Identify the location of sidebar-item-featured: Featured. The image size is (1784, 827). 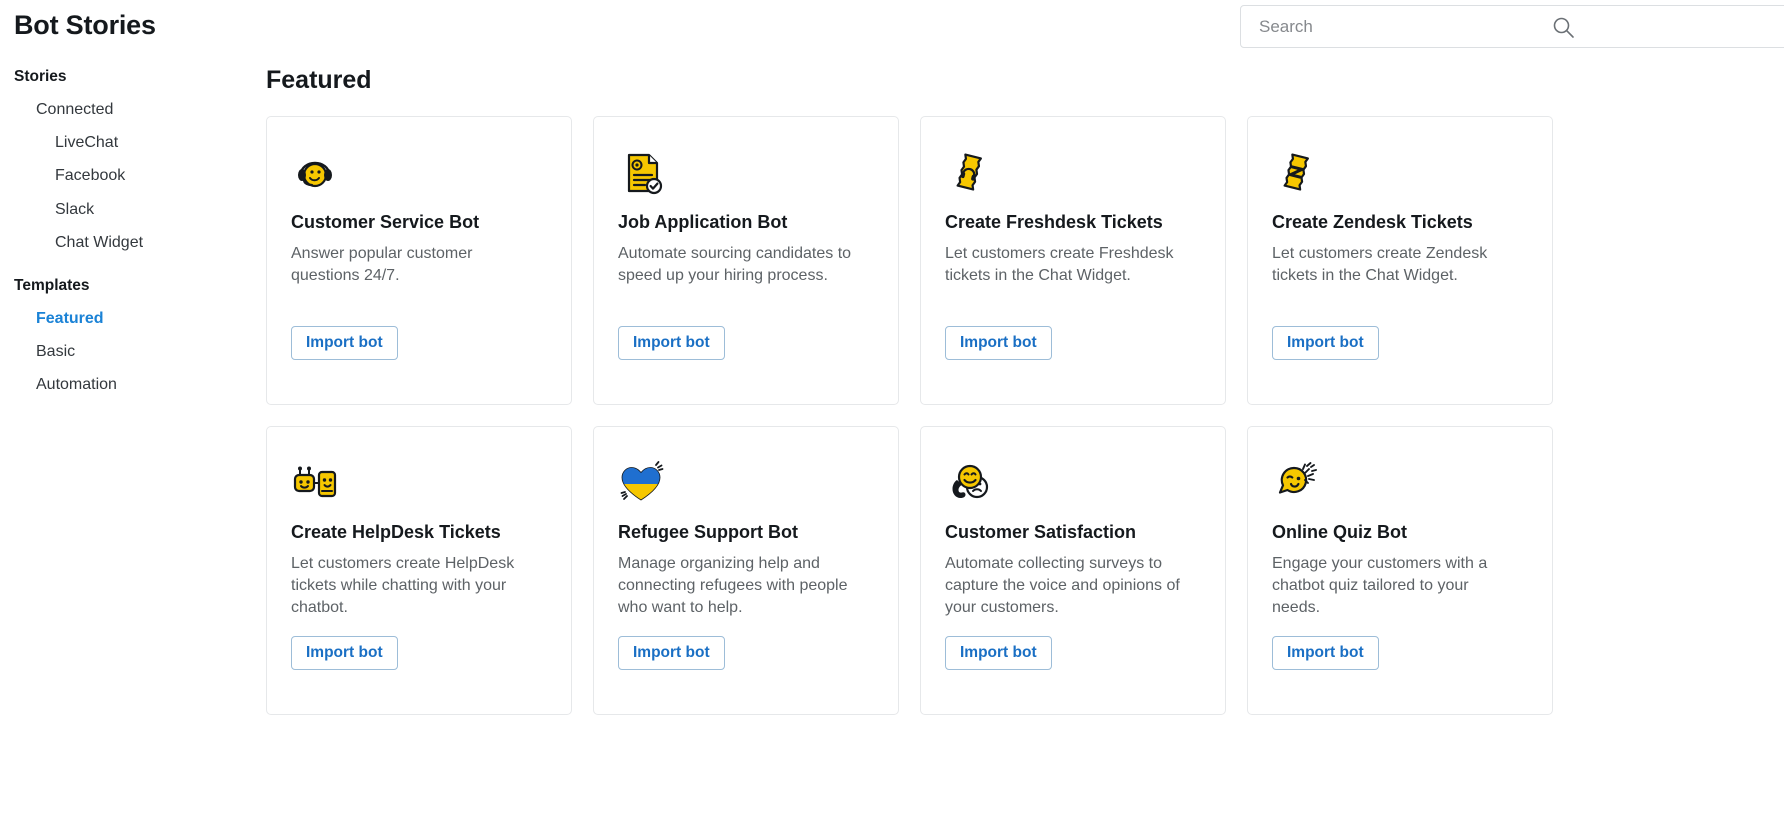
(52, 319).